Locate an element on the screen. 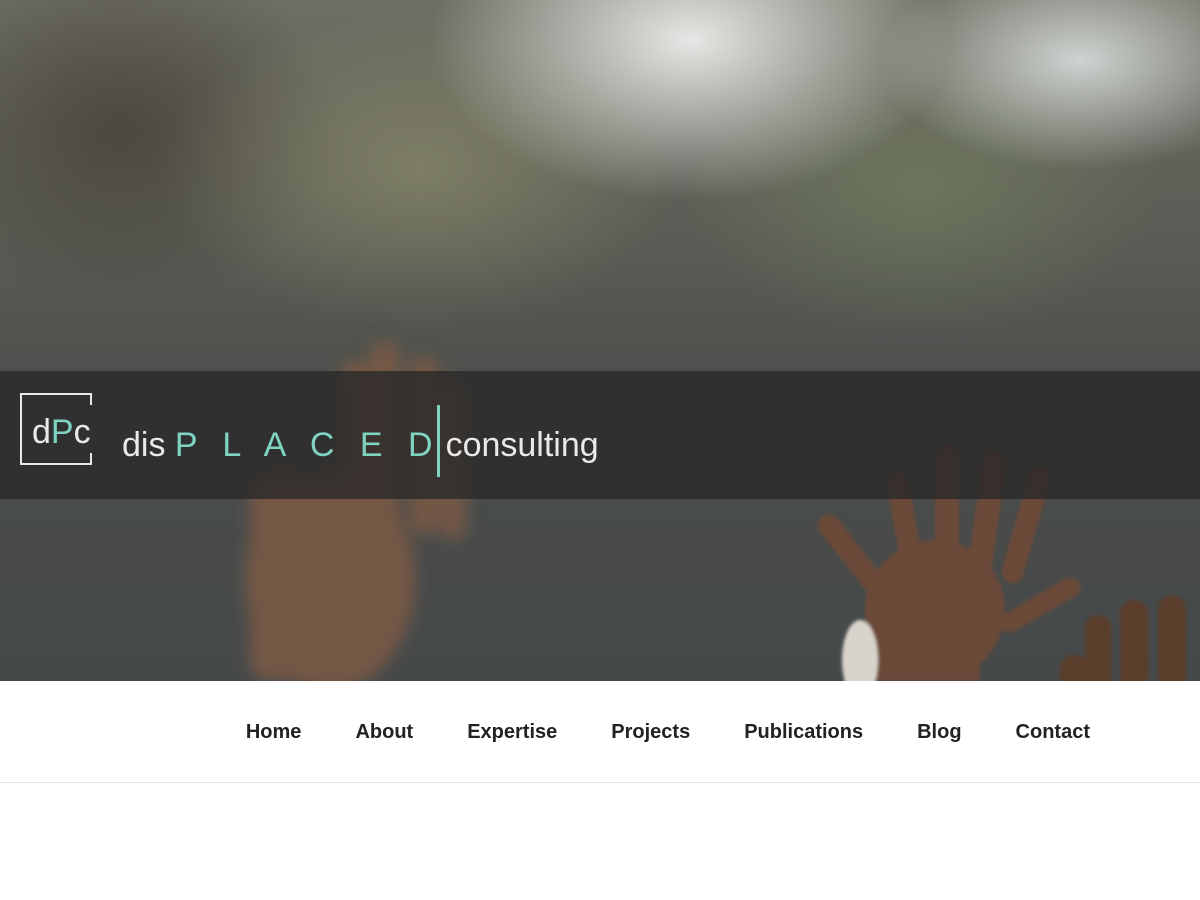  site-logo: dPc is located at coordinates (56, 429).